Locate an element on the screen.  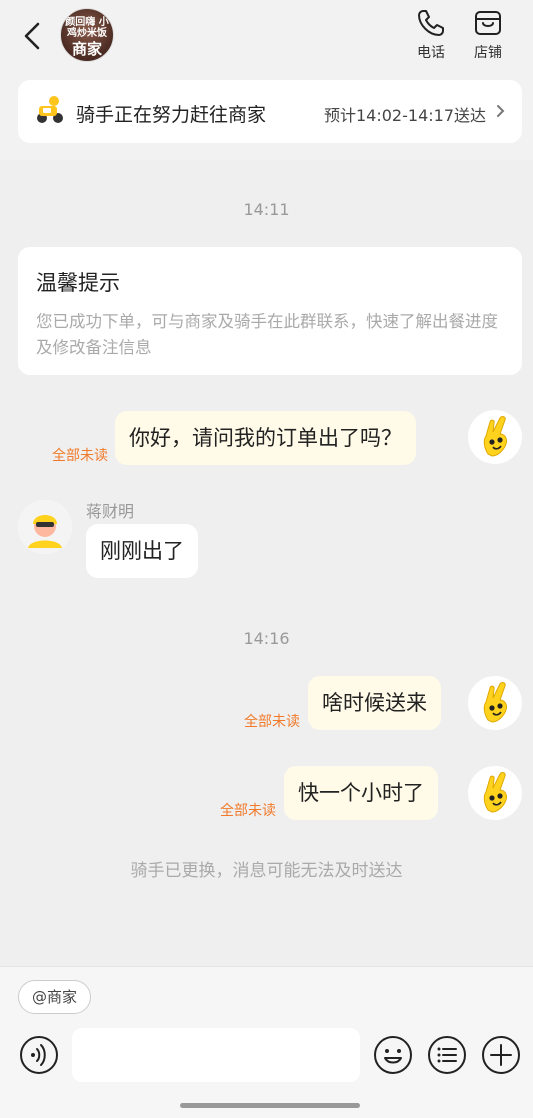
delivery-status-text: 骑手正在努力赶往商家 is located at coordinates (171, 115).